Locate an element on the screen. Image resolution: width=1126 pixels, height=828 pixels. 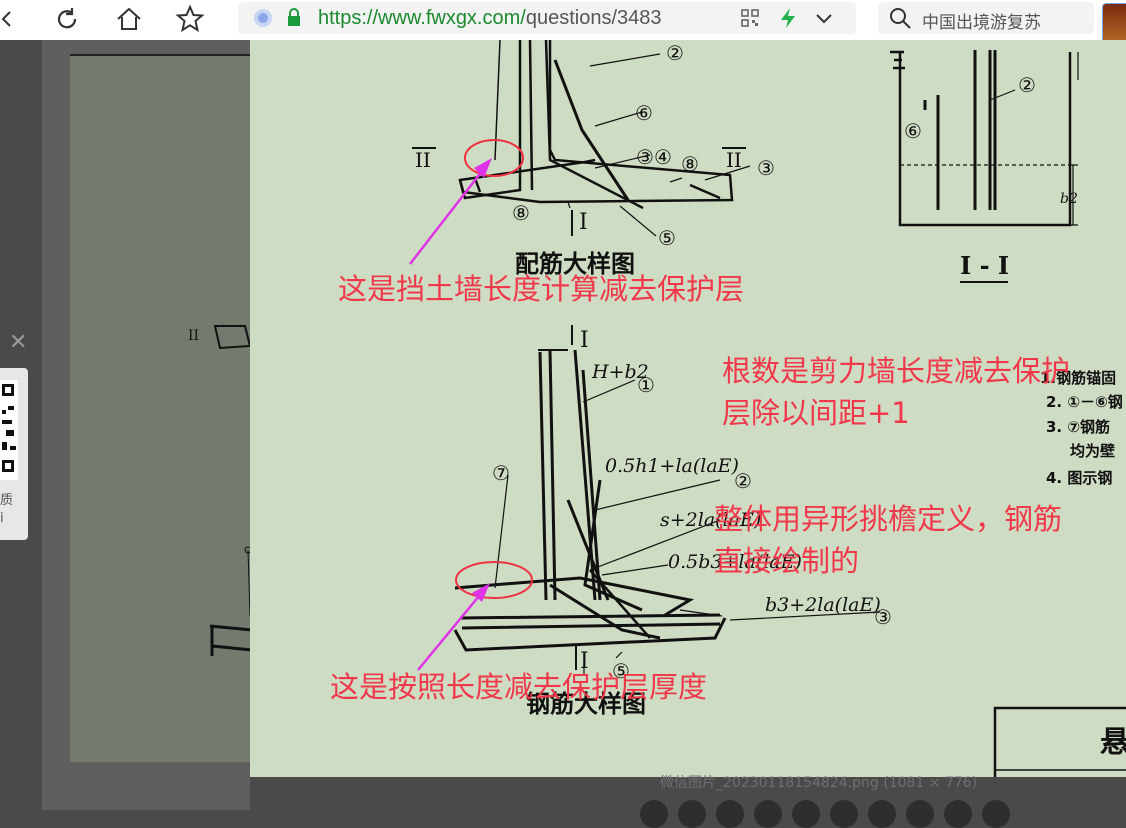
close-icon: ✕ is located at coordinates (18, 342).